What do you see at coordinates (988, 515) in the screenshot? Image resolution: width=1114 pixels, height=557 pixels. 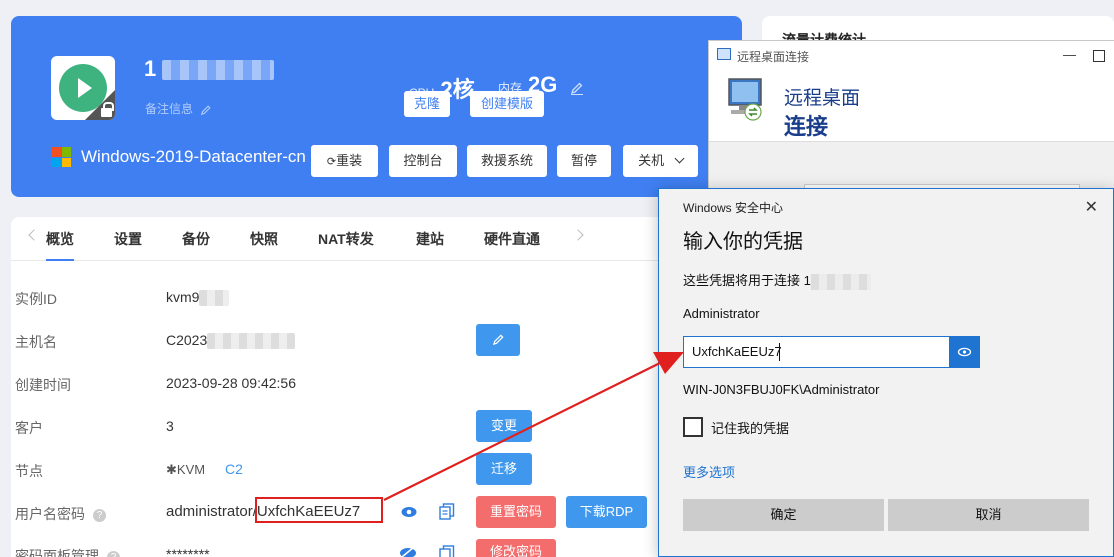 I see `cancel-button: 取消` at bounding box center [988, 515].